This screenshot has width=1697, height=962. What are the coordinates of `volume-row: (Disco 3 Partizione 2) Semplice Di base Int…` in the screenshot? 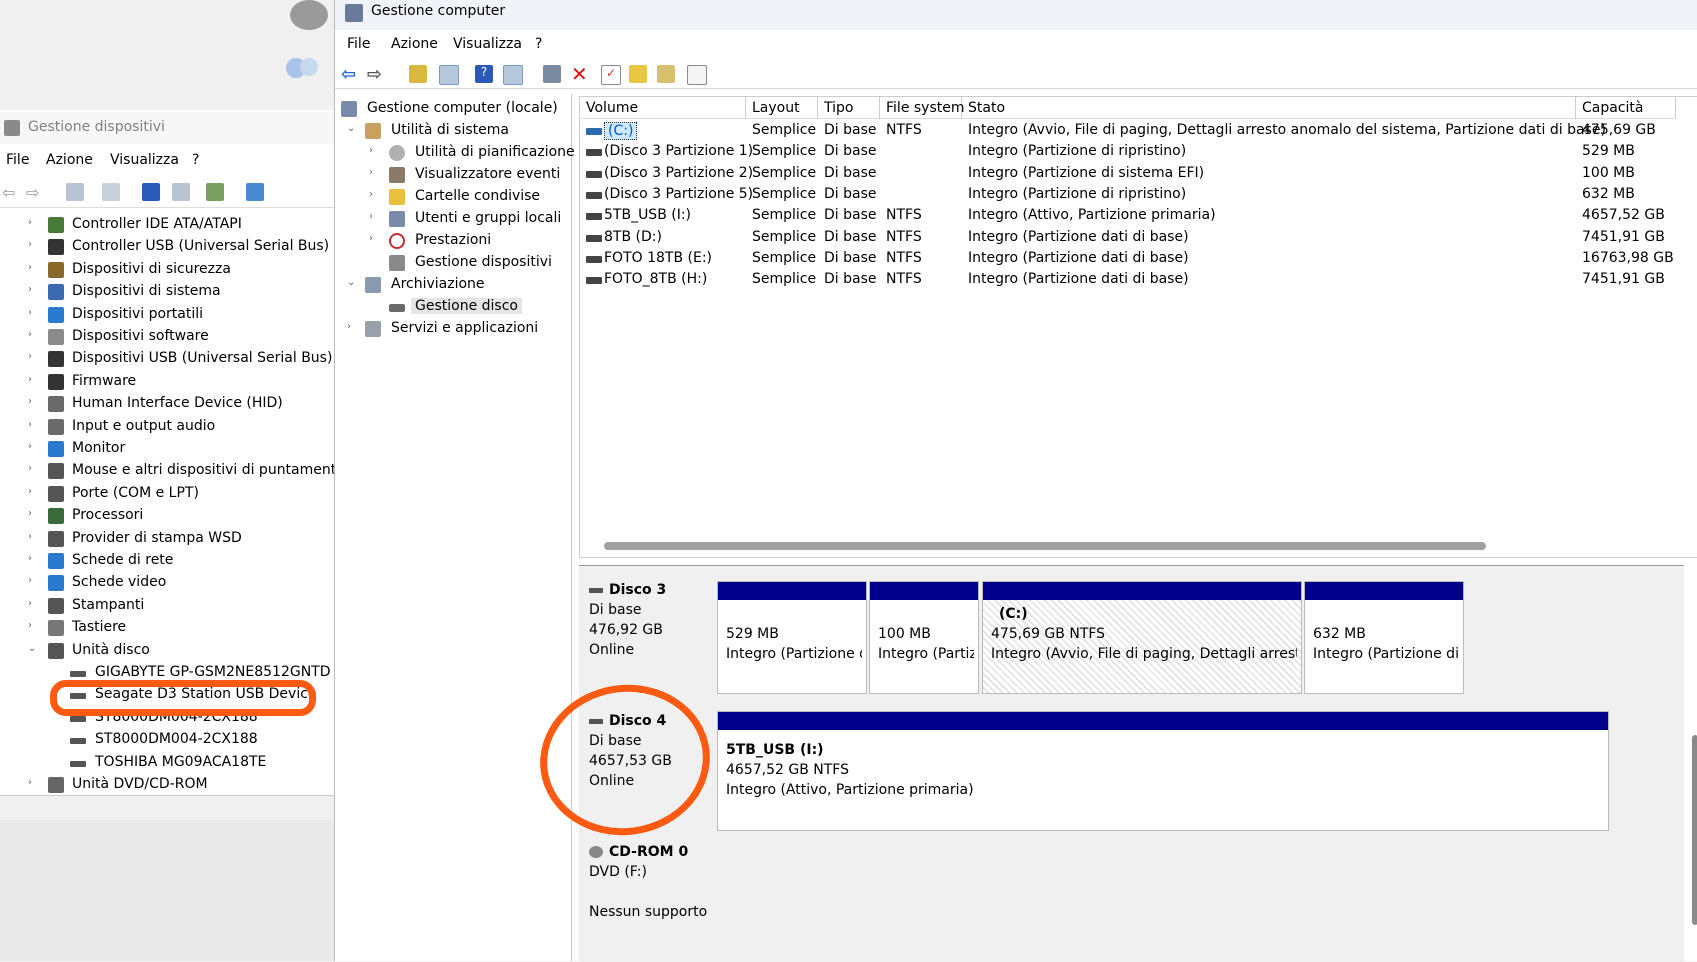 It's located at (1138, 174).